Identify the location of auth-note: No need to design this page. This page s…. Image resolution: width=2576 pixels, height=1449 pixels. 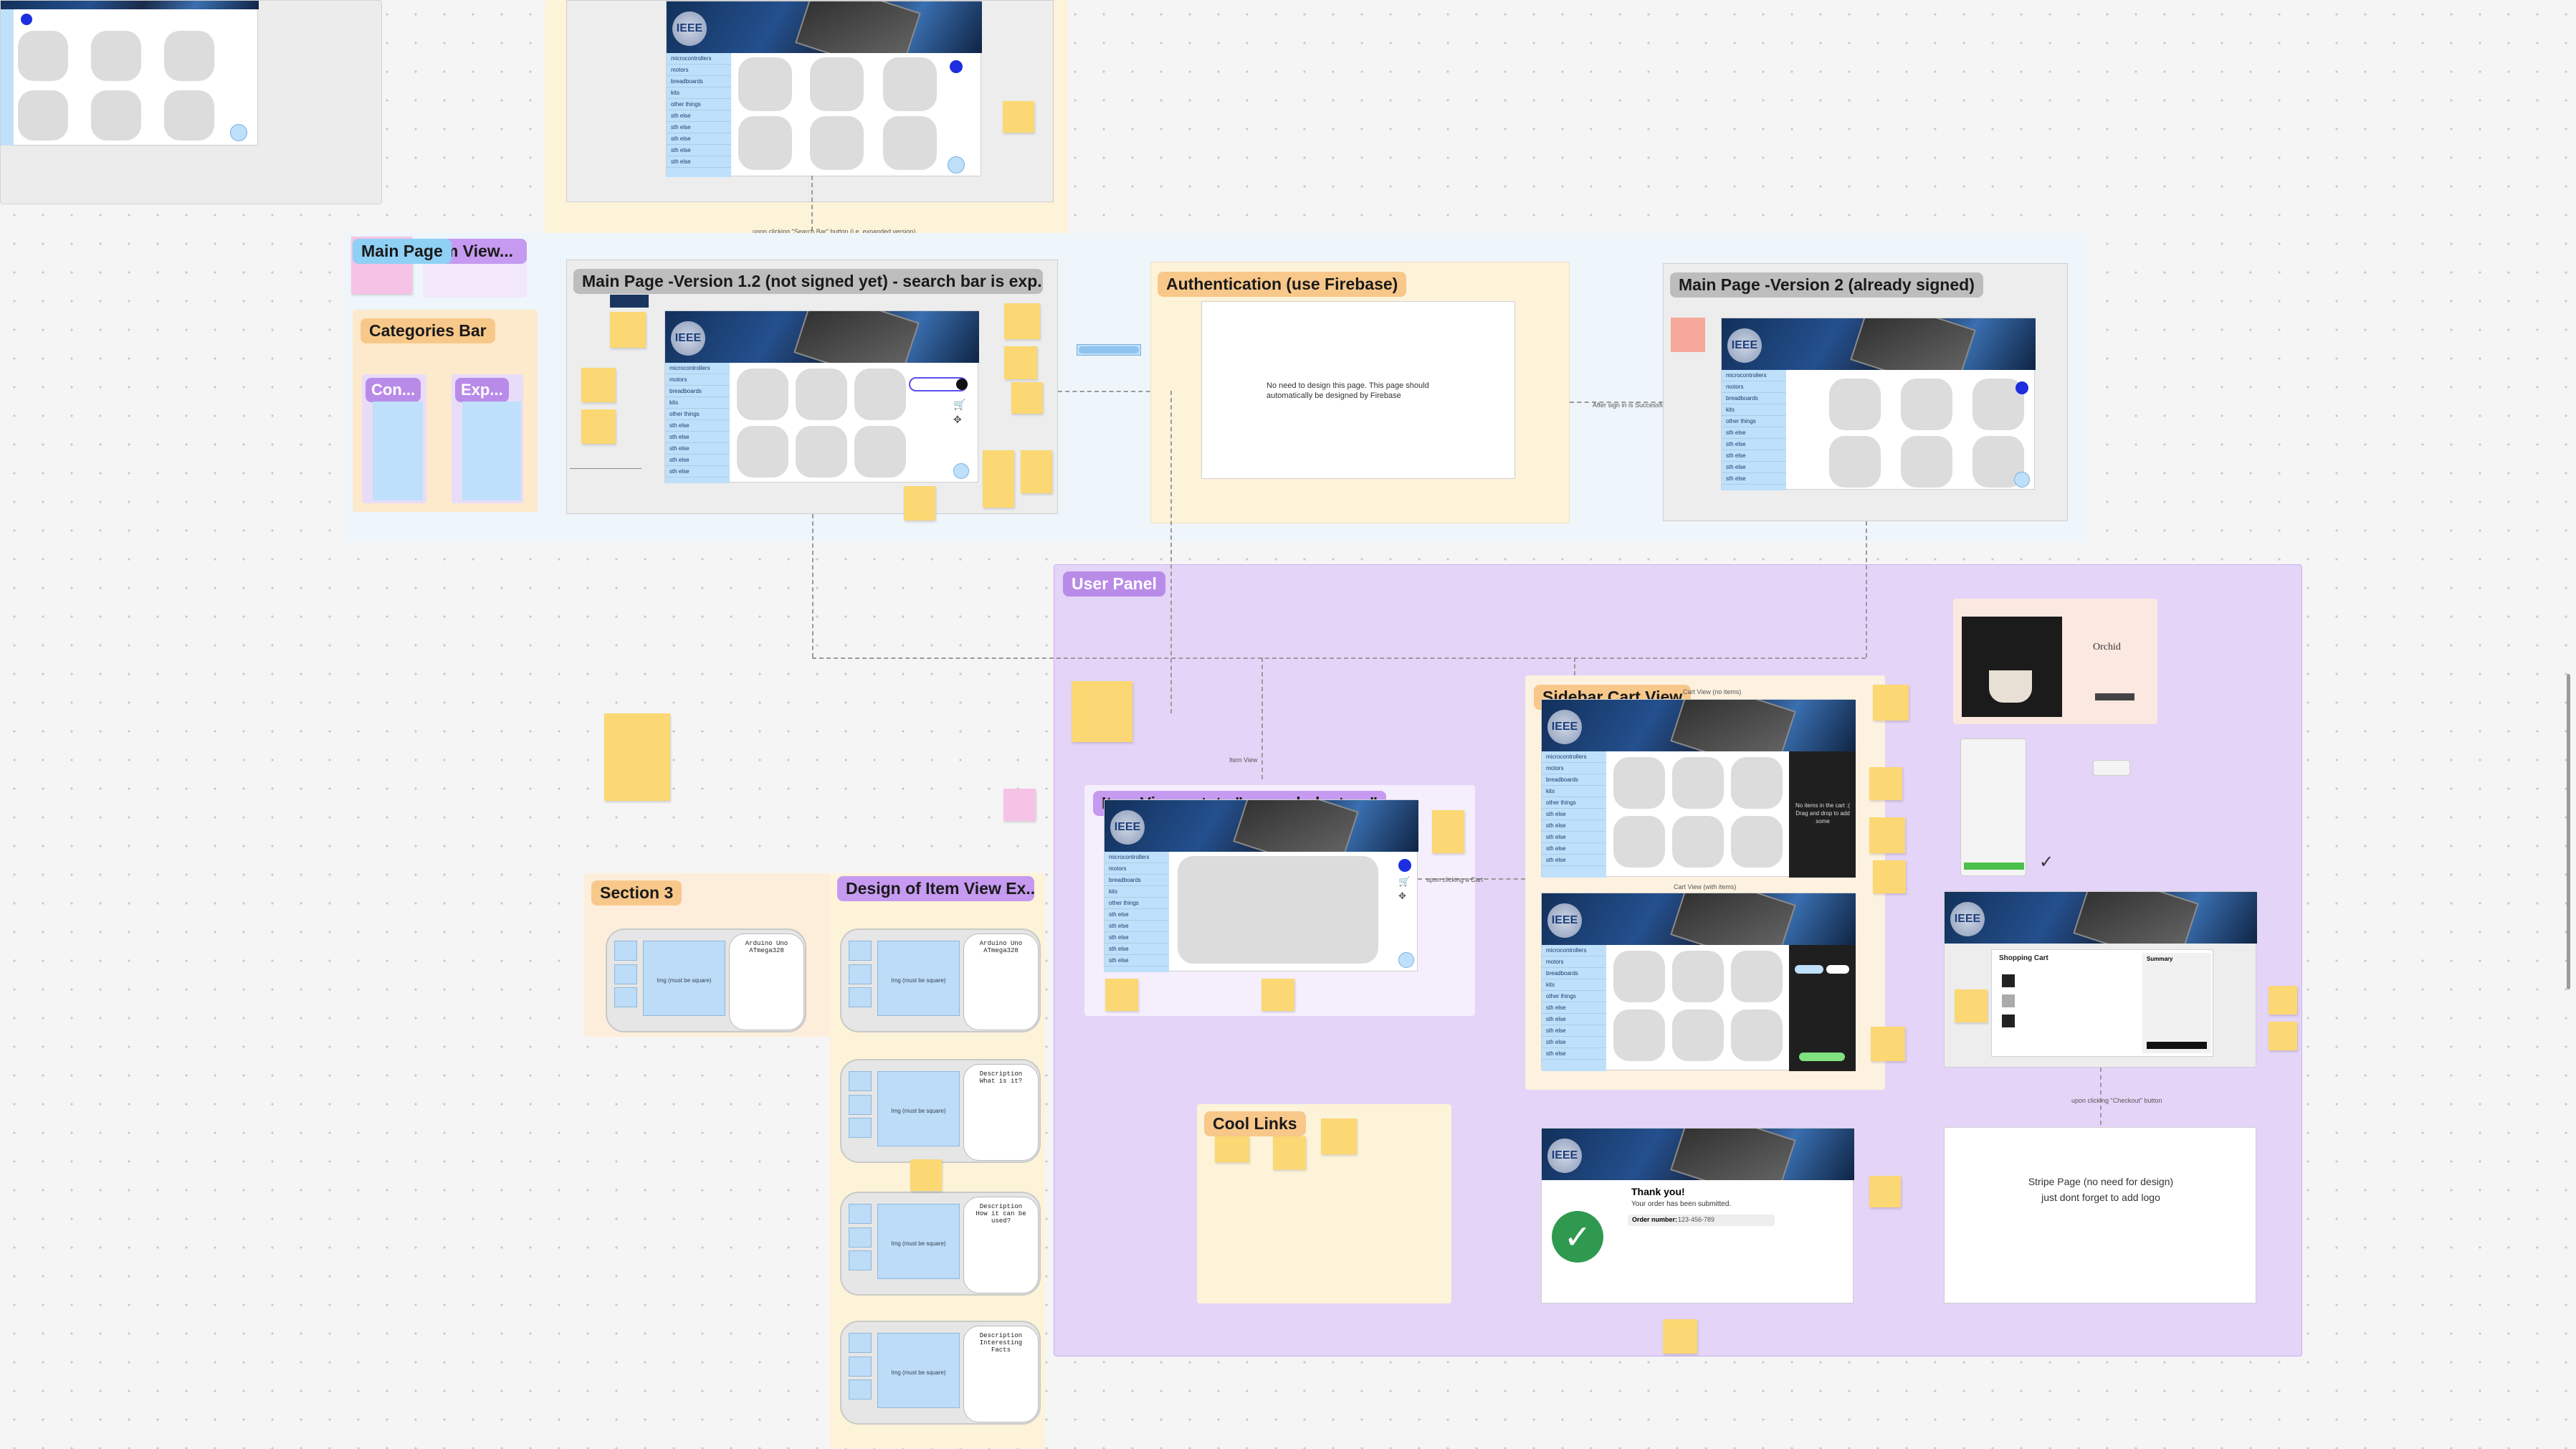
(1347, 391).